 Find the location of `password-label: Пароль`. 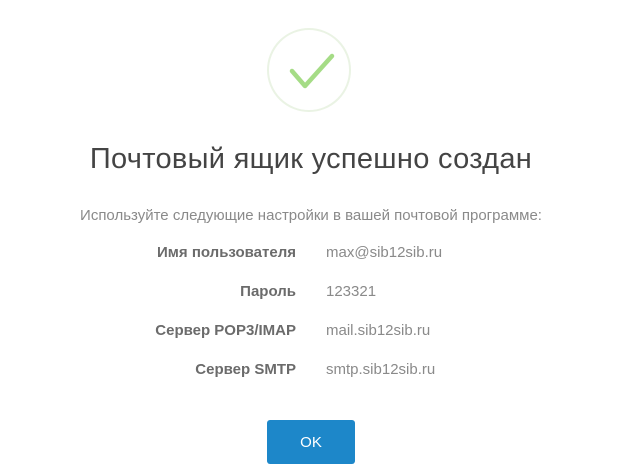

password-label: Пароль is located at coordinates (268, 291).